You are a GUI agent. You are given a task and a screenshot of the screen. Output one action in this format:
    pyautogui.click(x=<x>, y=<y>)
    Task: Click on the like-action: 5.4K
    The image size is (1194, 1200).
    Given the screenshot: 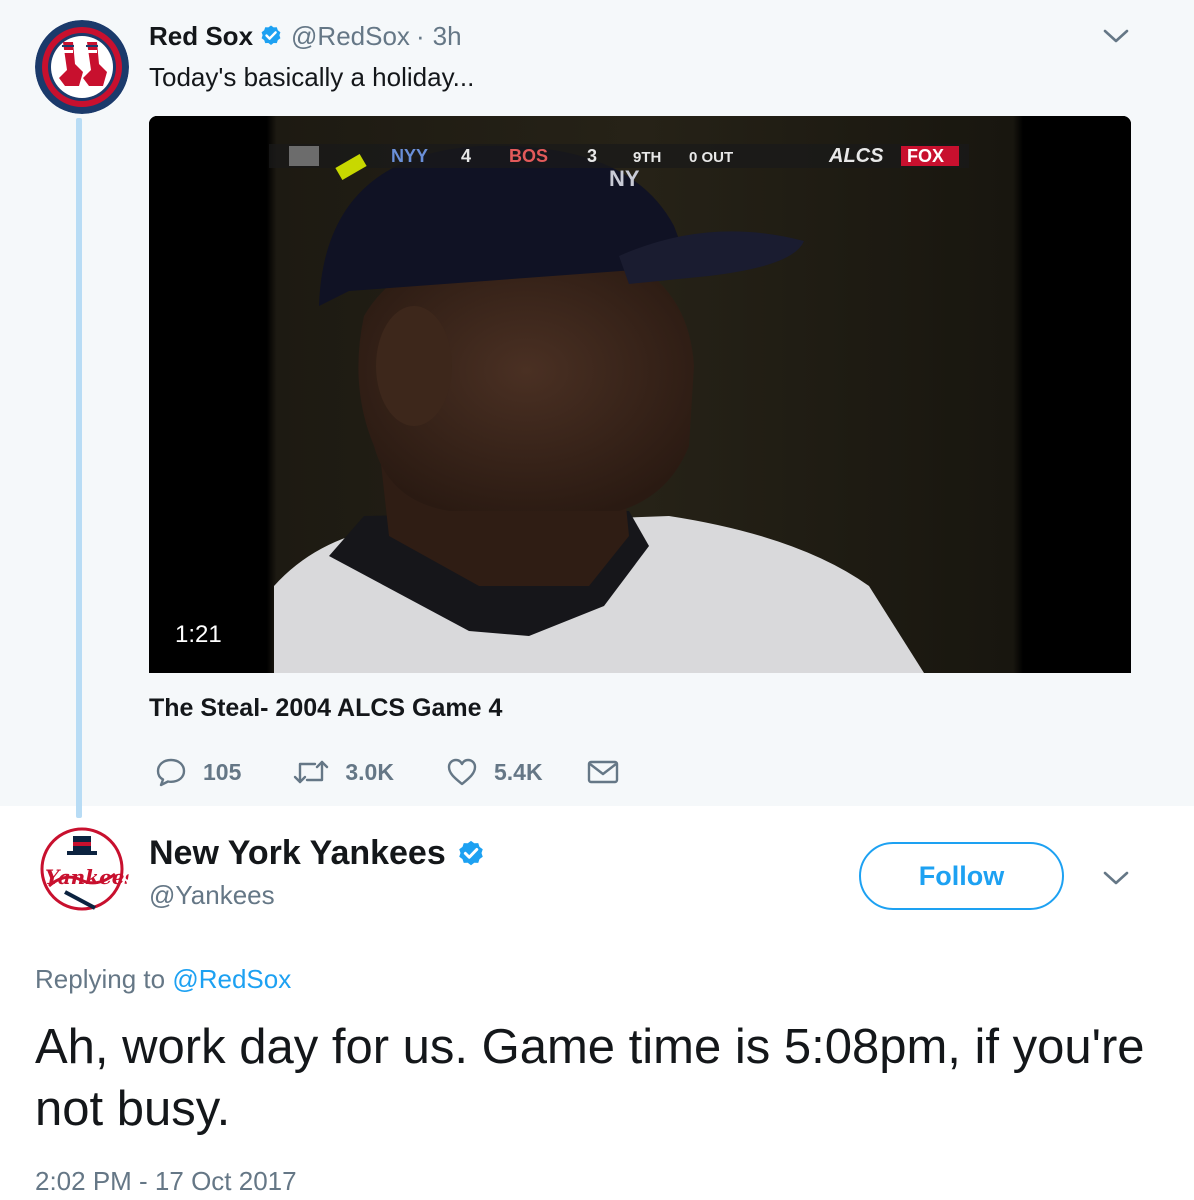 What is the action you would take?
    pyautogui.click(x=494, y=772)
    